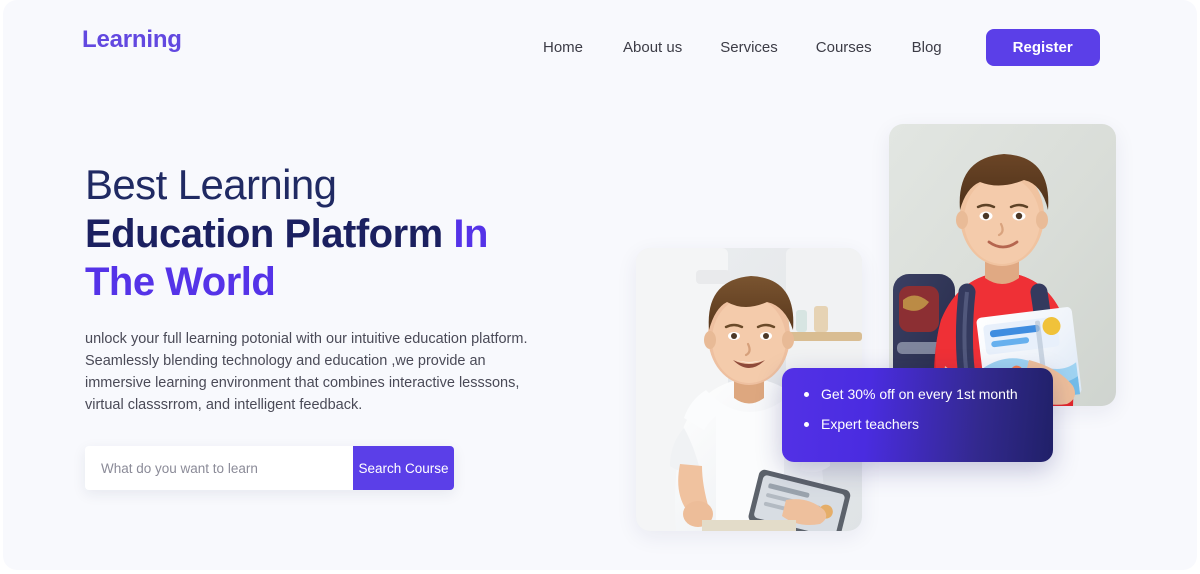 The width and height of the screenshot is (1200, 574). I want to click on headline-line-1: Best Learning, so click(211, 184).